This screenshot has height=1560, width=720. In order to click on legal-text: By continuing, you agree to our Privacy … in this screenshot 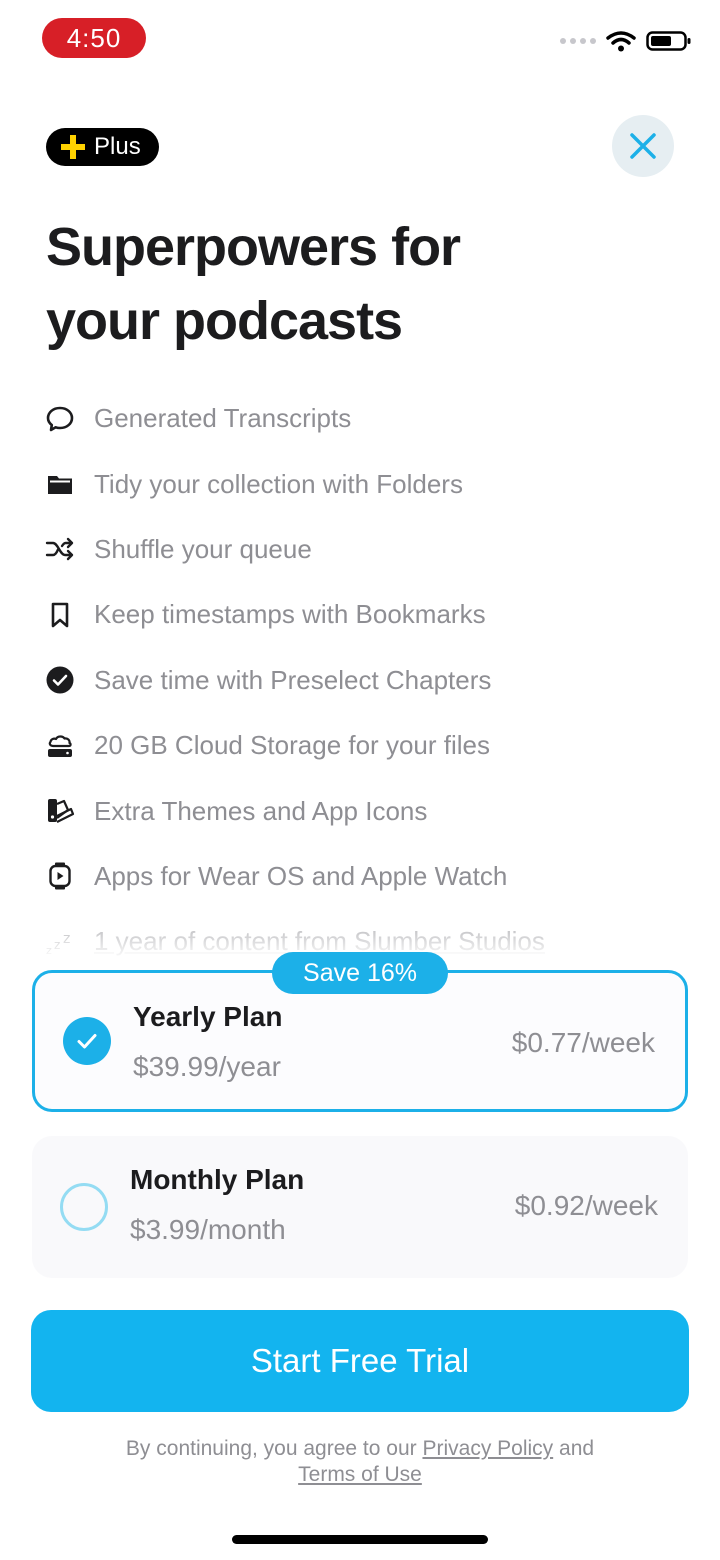, I will do `click(360, 1462)`.